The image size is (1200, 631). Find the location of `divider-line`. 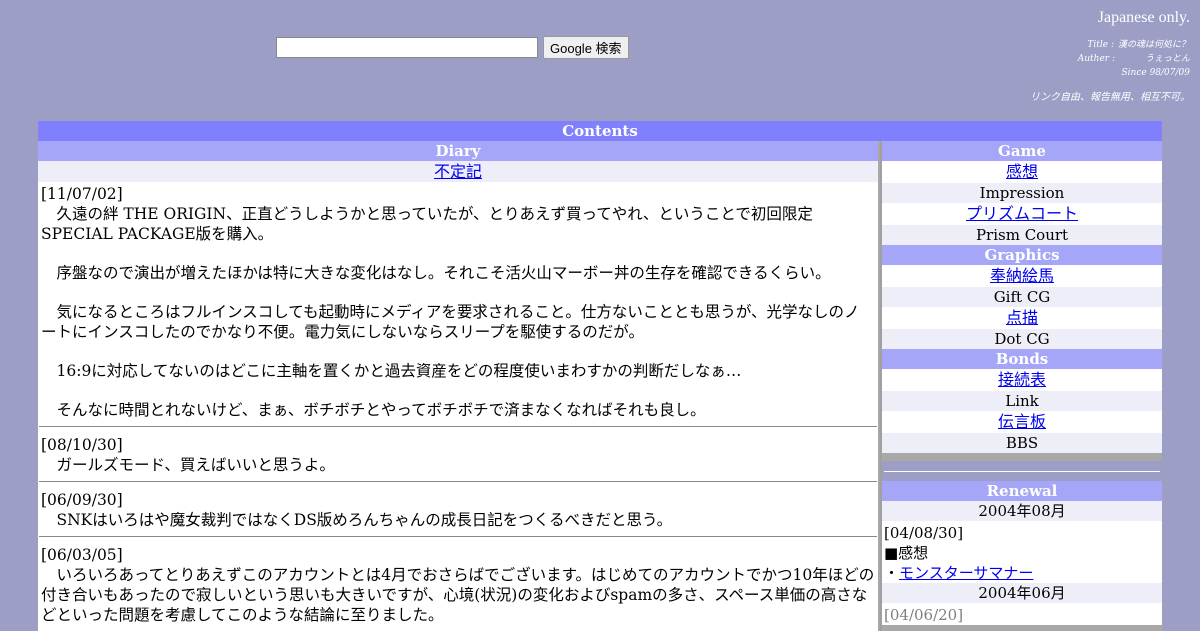

divider-line is located at coordinates (1022, 471).